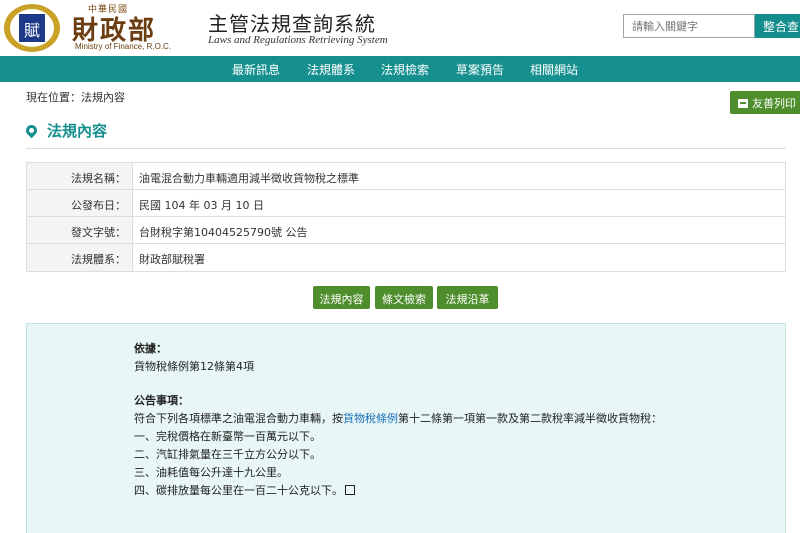 The height and width of the screenshot is (533, 800). Describe the element at coordinates (123, 46) in the screenshot. I see `logo-english-text: Ministry of Finance, R.O.C.` at that location.